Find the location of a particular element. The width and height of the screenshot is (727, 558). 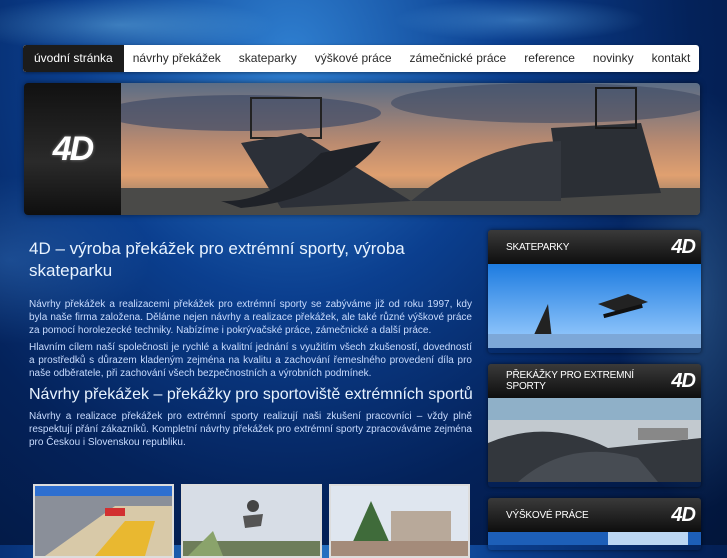

card-title: VÝŠKOVÉ PRÁCE is located at coordinates (547, 515).